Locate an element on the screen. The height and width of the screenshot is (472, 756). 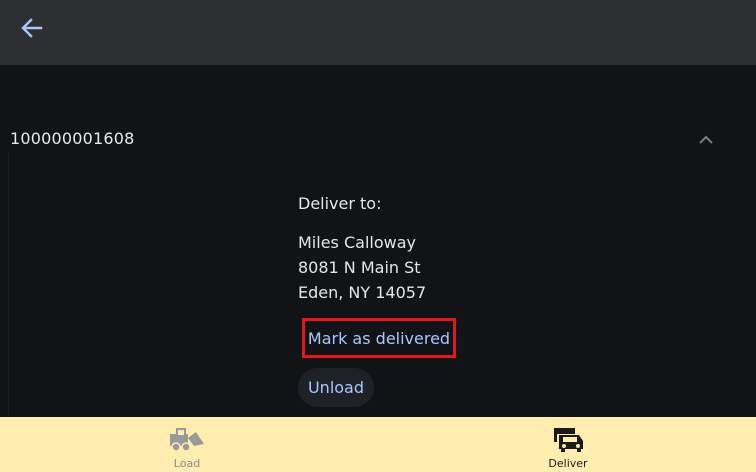
deliver-to-label: Deliver to: is located at coordinates (340, 203).